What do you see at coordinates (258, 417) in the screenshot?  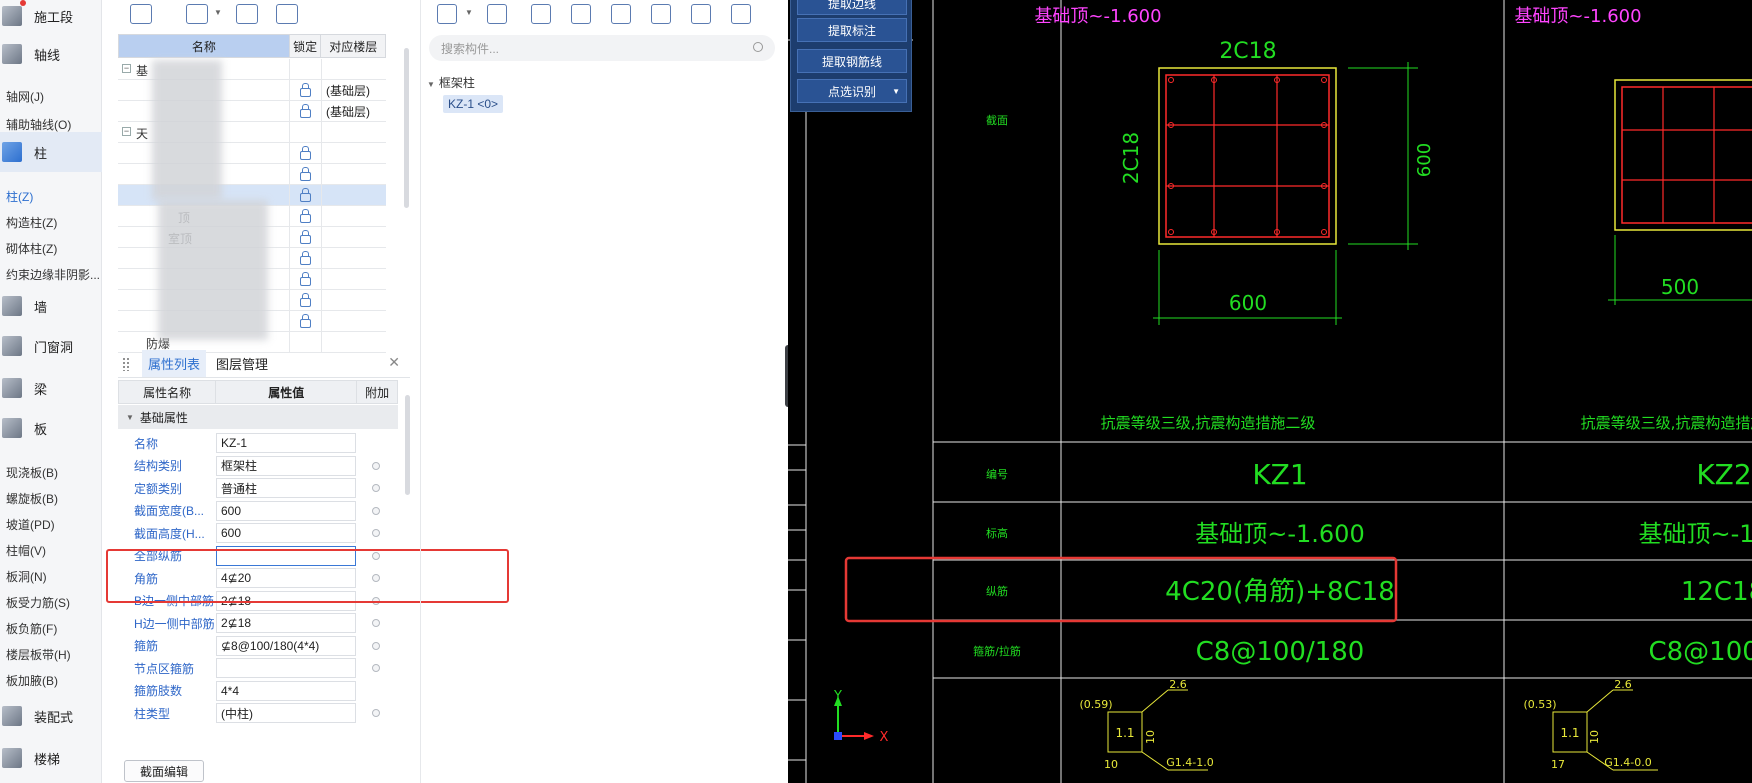 I see `property-group-basic: ▼ 基础属性` at bounding box center [258, 417].